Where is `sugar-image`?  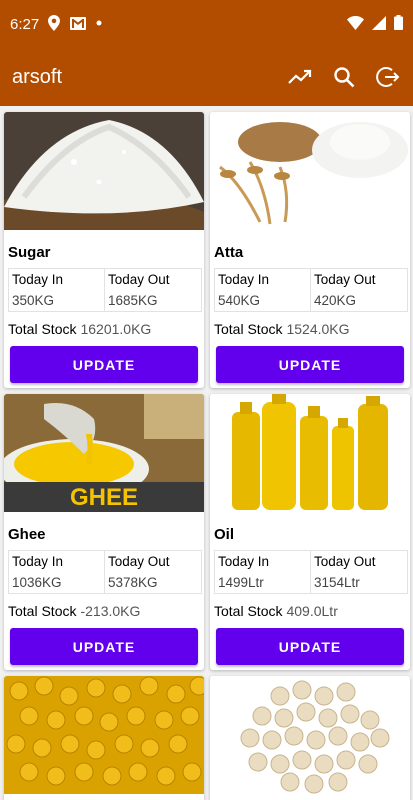
sugar-image is located at coordinates (104, 171).